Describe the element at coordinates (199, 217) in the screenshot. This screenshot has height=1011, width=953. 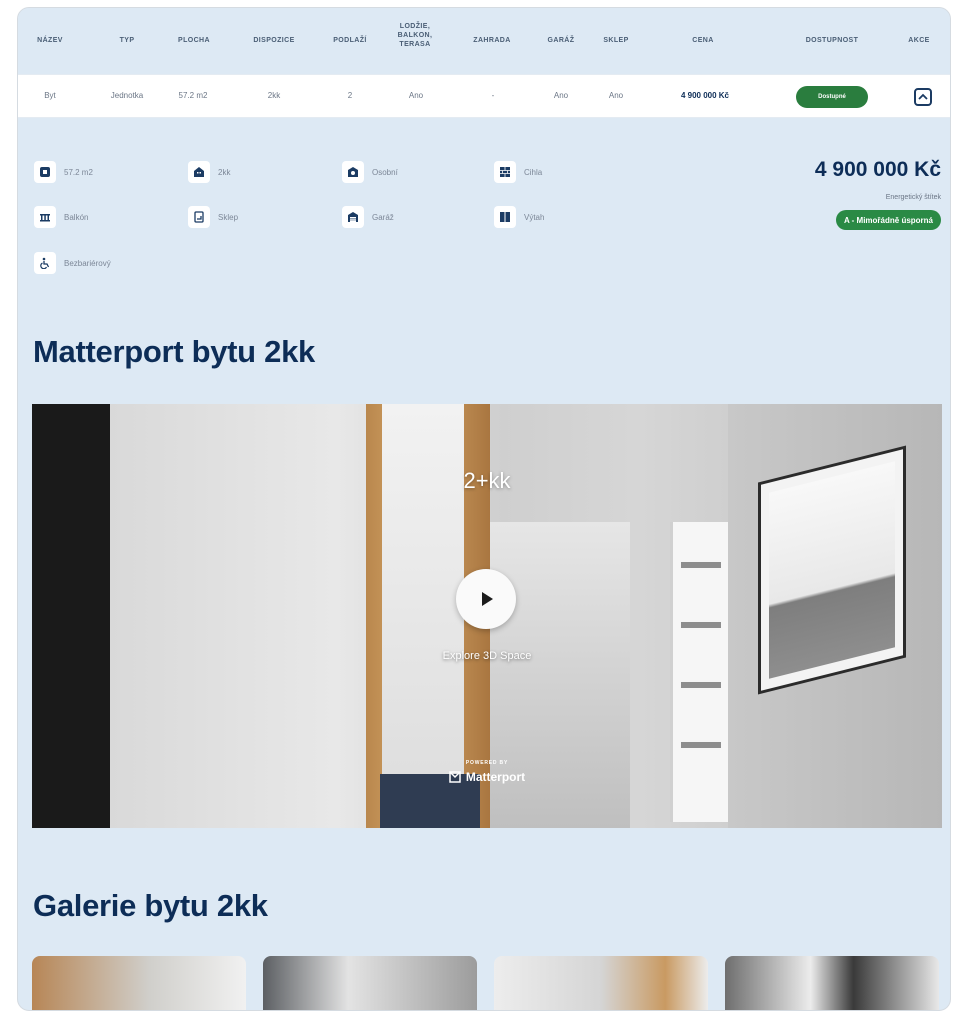
I see `cellar-icon` at that location.